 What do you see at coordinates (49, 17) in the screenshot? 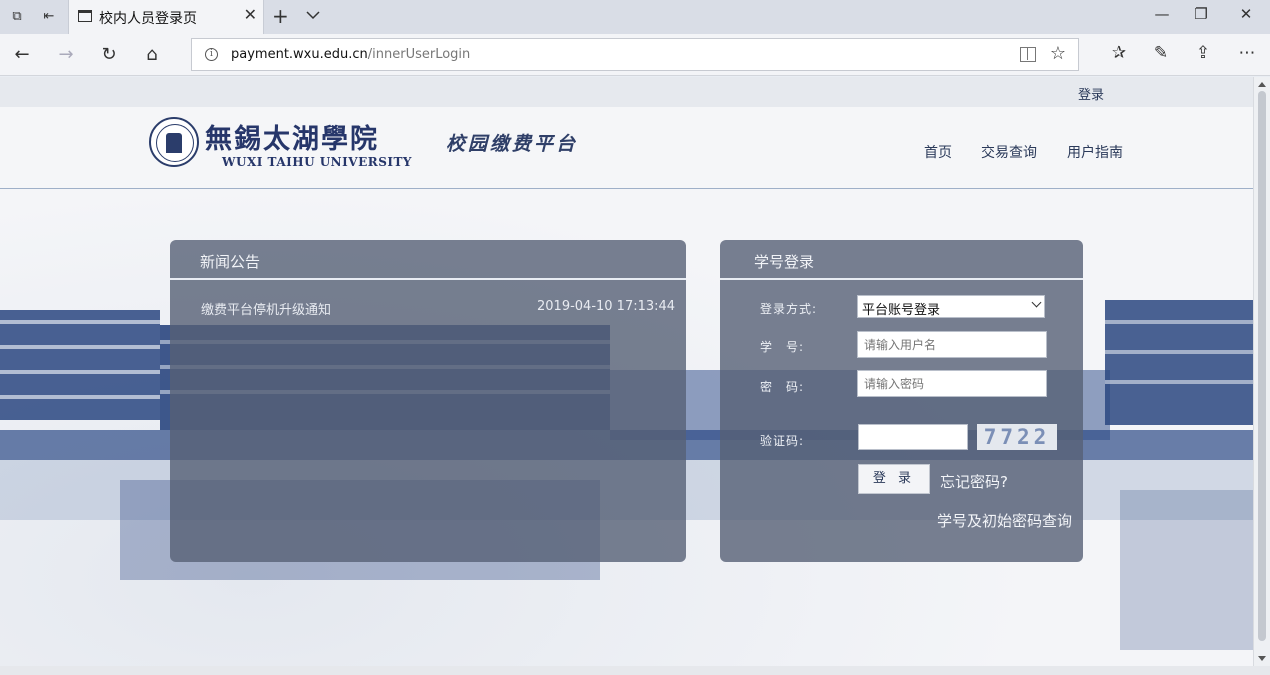
I see `set-tabs-aside-icon: ⇤` at bounding box center [49, 17].